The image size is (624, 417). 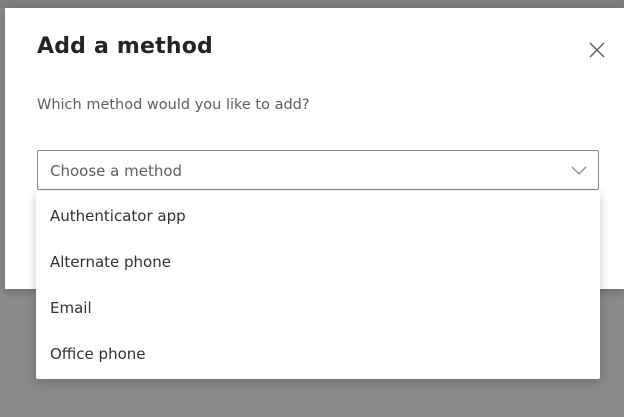 What do you see at coordinates (579, 170) in the screenshot?
I see `chevron-down-icon` at bounding box center [579, 170].